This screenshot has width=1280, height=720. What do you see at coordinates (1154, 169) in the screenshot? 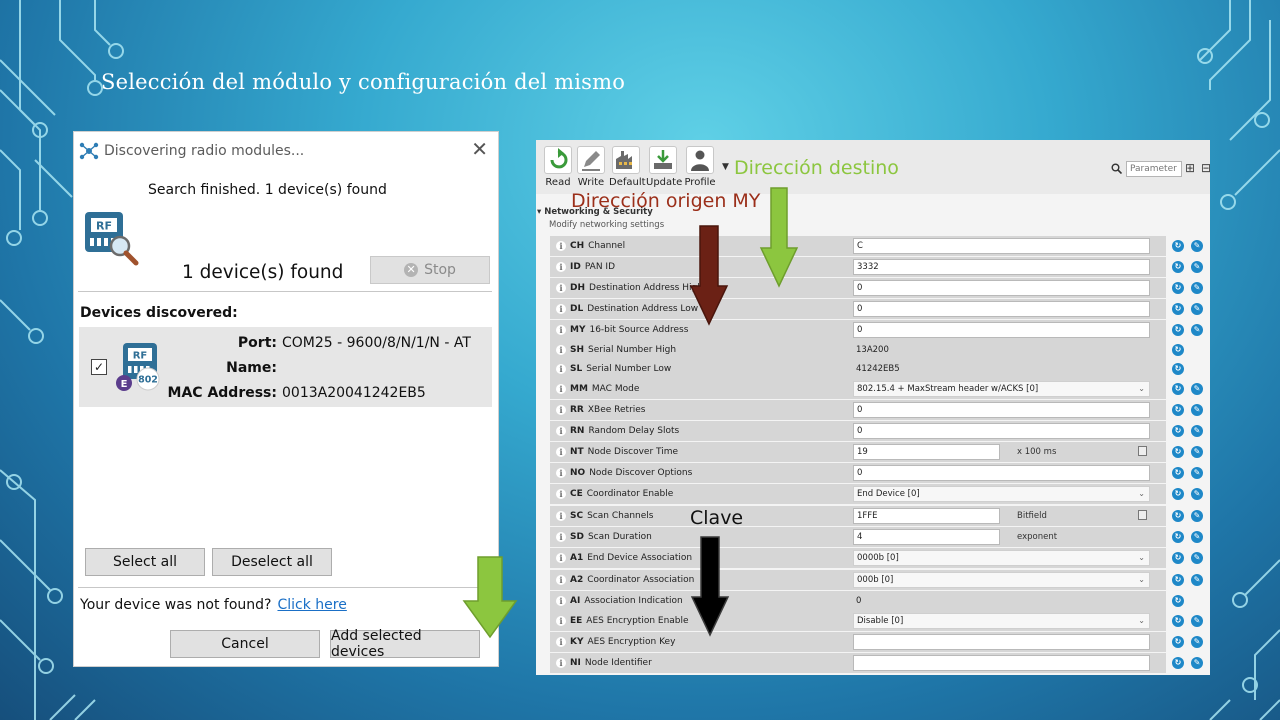
I see `parameter-search-input: Parameter` at bounding box center [1154, 169].